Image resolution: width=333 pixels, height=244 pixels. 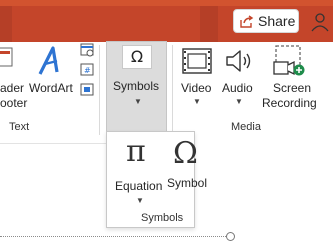 What do you see at coordinates (19, 127) in the screenshot?
I see `text-group-label: Text` at bounding box center [19, 127].